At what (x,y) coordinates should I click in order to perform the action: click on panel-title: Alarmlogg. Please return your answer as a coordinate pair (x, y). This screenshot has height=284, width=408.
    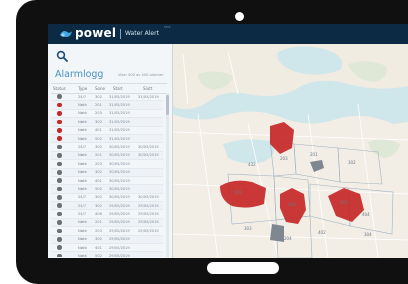
    Looking at the image, I should click on (79, 74).